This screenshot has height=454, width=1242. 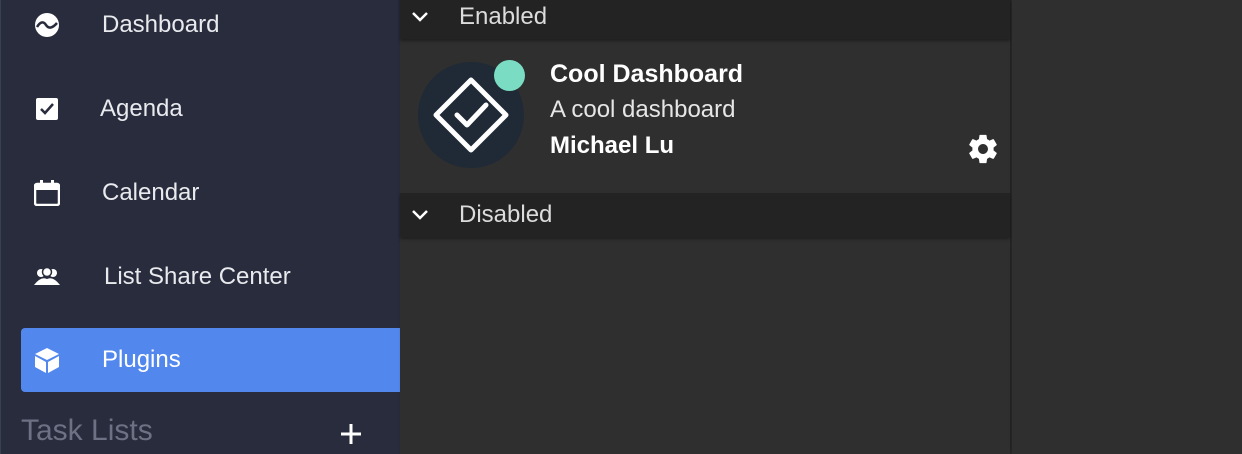 I want to click on sidebar-item-plugins: Plugins, so click(x=211, y=360).